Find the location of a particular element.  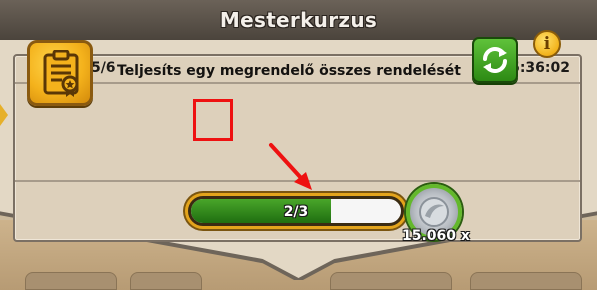

clipboard-certificate-icon is located at coordinates (60, 73).